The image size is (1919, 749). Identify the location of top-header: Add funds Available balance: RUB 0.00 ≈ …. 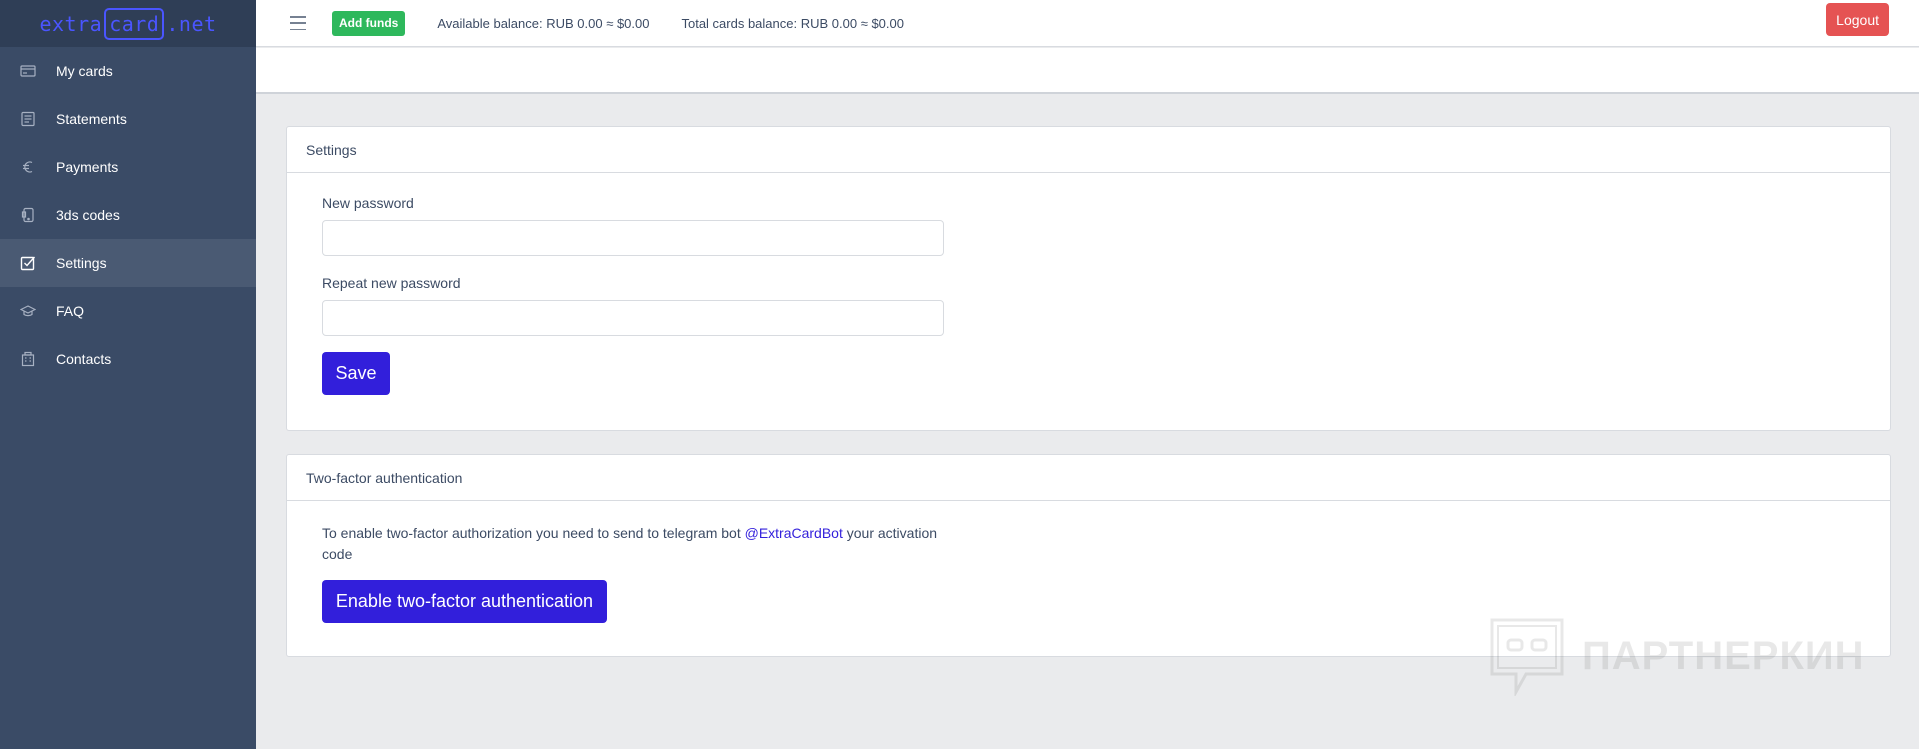
(1087, 23).